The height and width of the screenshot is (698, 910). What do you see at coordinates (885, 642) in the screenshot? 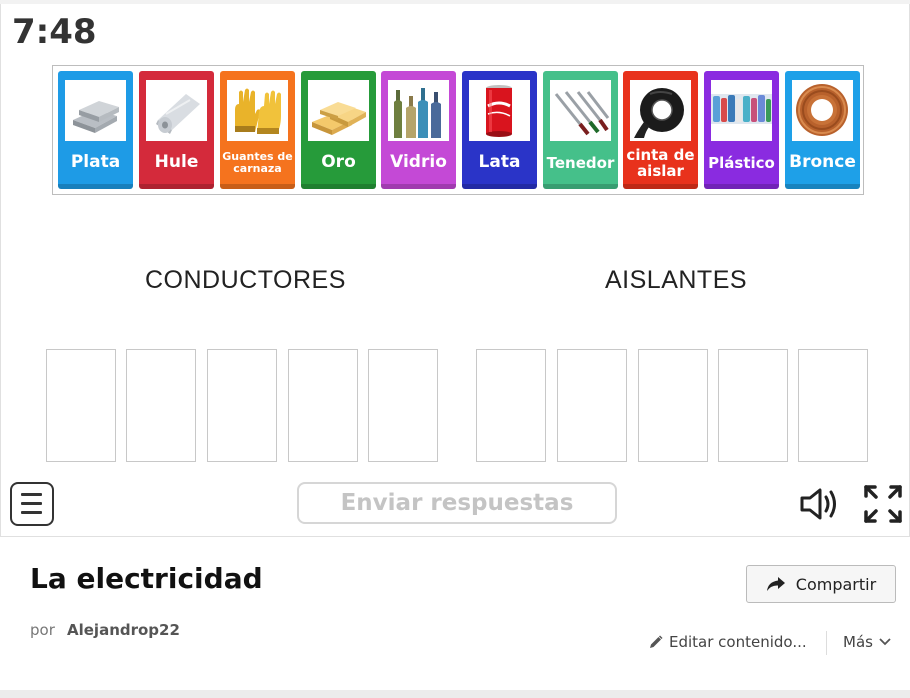
I see `chevron-down-icon` at bounding box center [885, 642].